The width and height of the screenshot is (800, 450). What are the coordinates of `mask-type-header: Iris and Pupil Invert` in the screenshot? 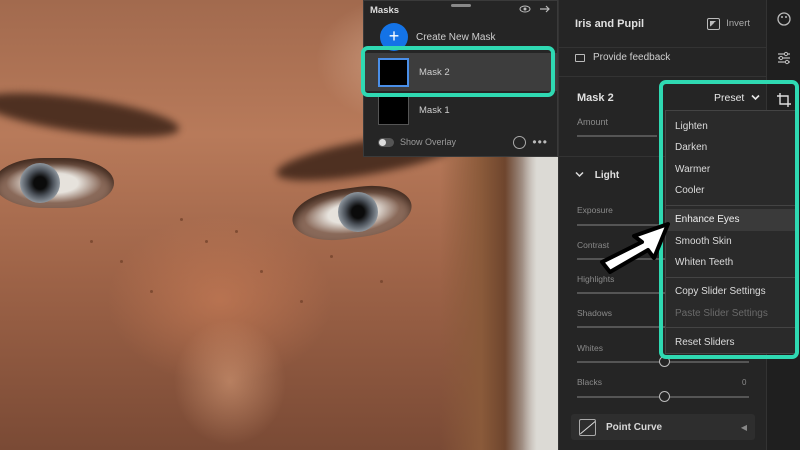 It's located at (662, 24).